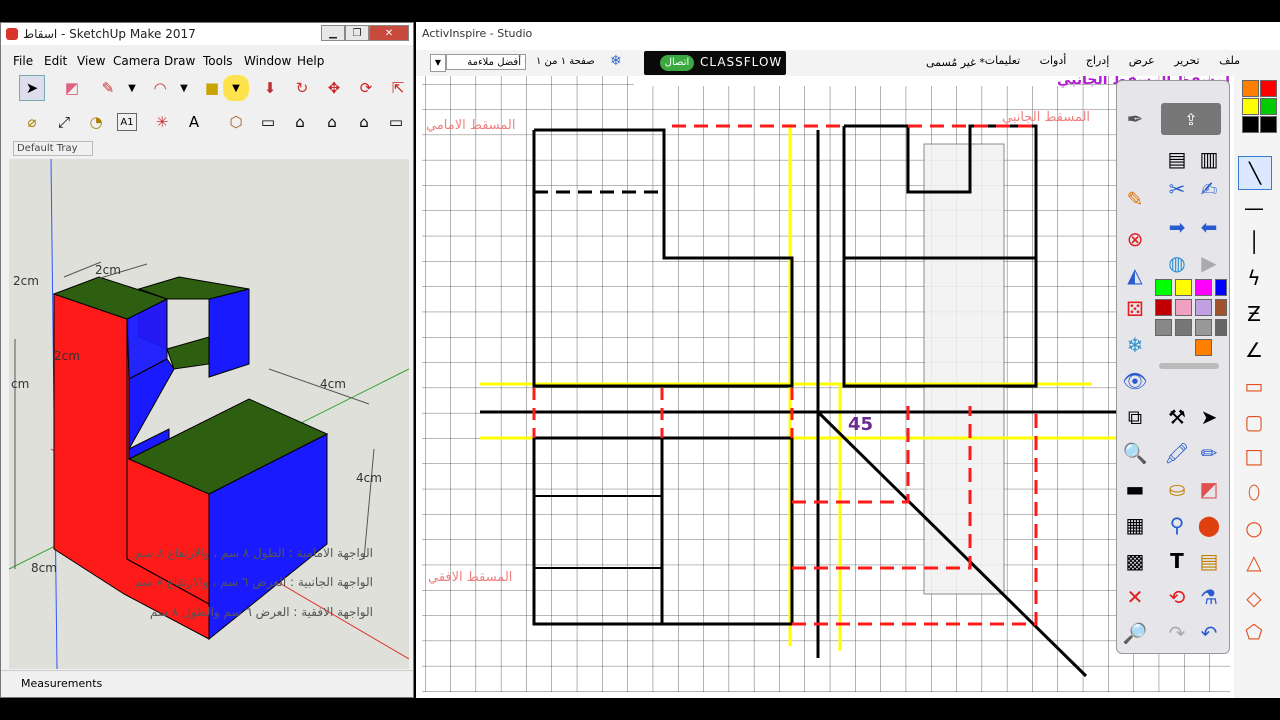 The image size is (1280, 720). What do you see at coordinates (1177, 633) in the screenshot?
I see `redo-icon: ↷` at bounding box center [1177, 633].